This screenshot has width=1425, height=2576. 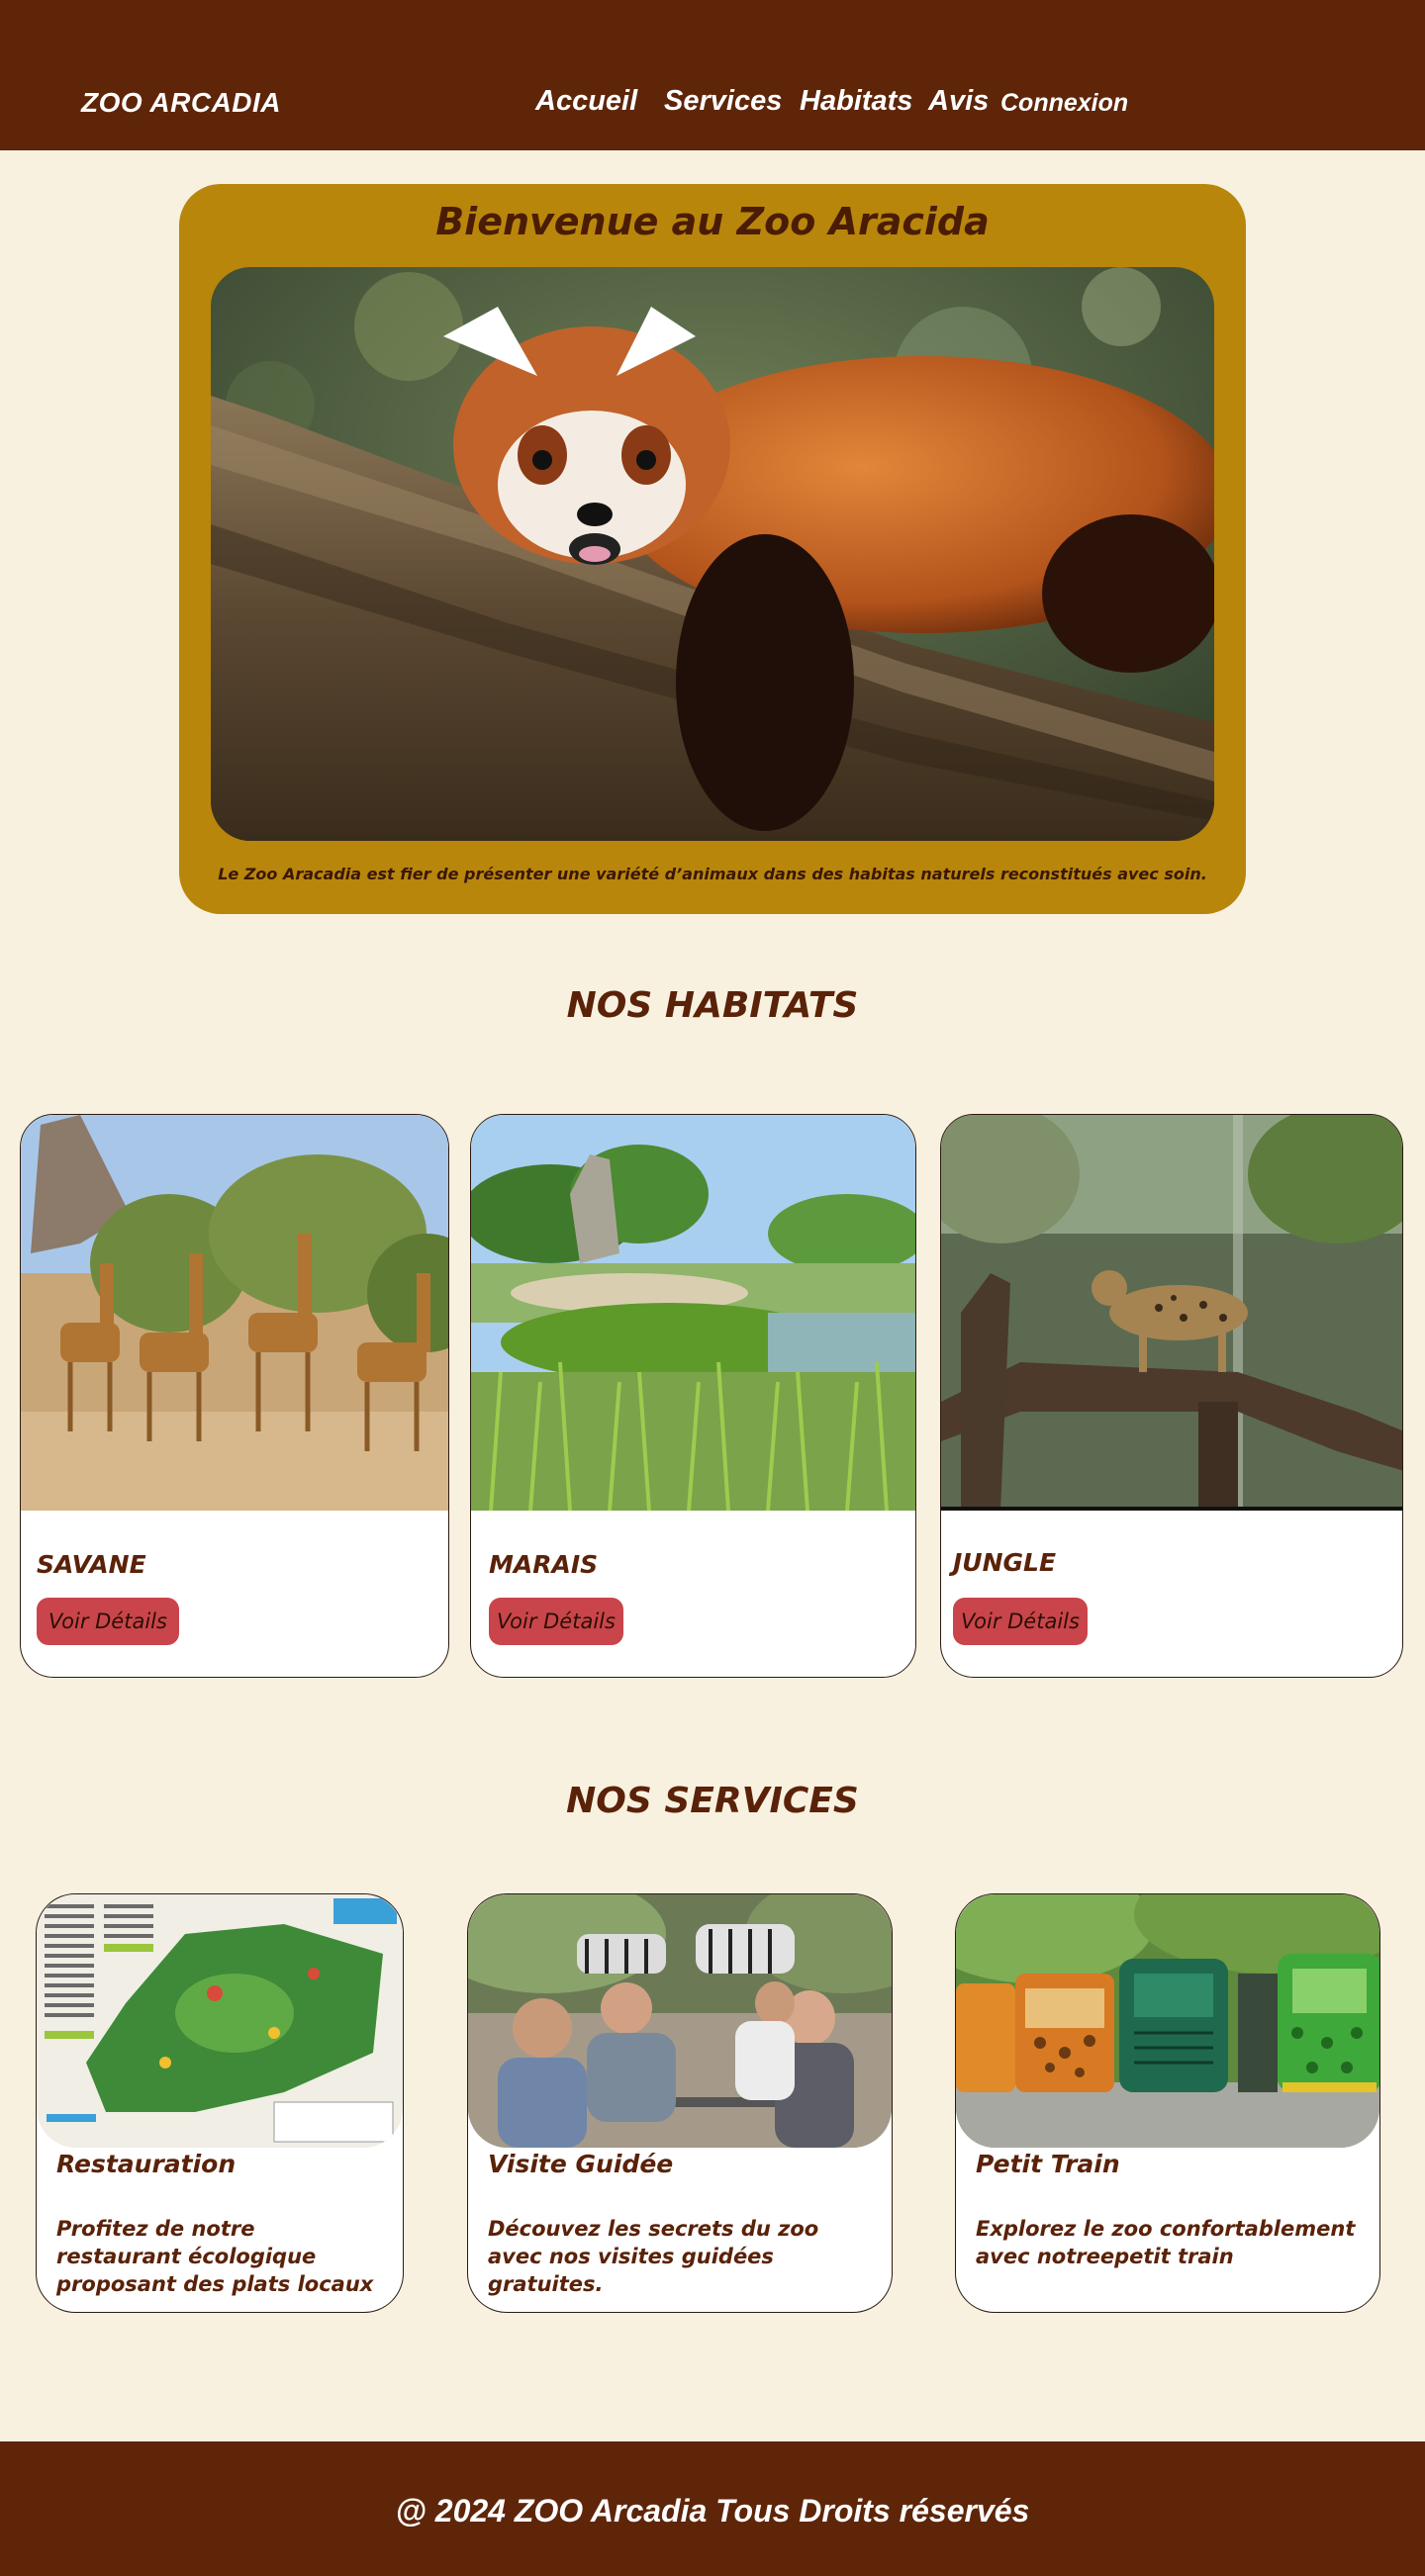 What do you see at coordinates (856, 101) in the screenshot?
I see `nav-habitats: Habitats` at bounding box center [856, 101].